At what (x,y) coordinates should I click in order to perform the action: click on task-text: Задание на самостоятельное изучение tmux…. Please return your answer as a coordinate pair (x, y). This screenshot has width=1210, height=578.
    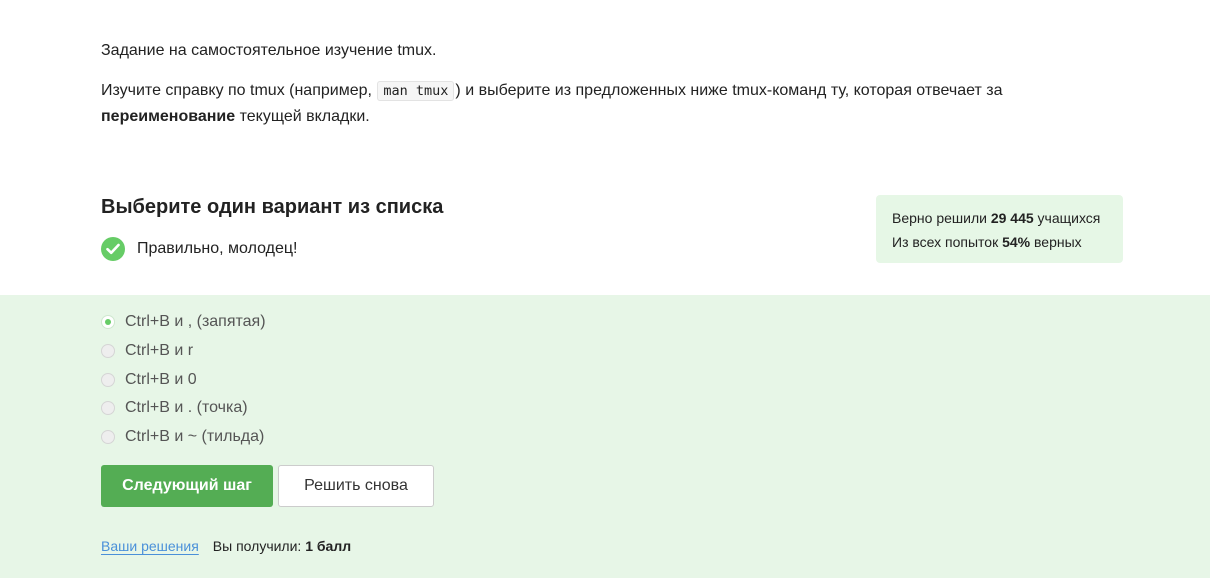
    Looking at the image, I should click on (581, 84).